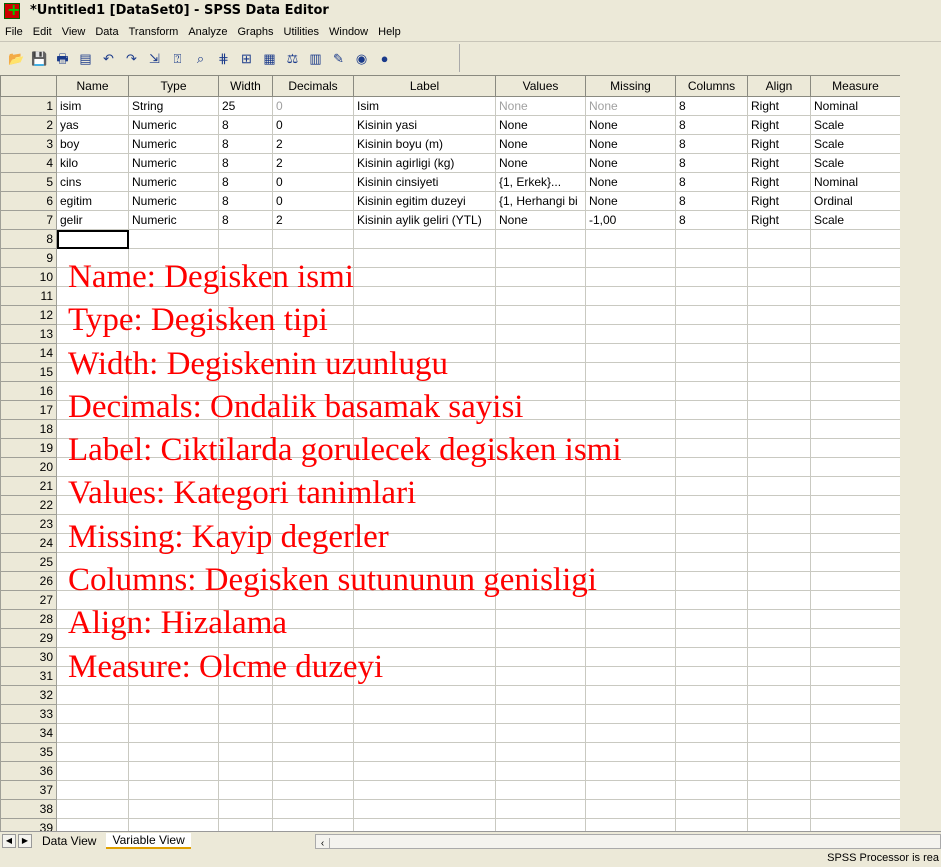 The image size is (941, 867). Describe the element at coordinates (255, 32) in the screenshot. I see `menu-graphs: Graphs` at that location.